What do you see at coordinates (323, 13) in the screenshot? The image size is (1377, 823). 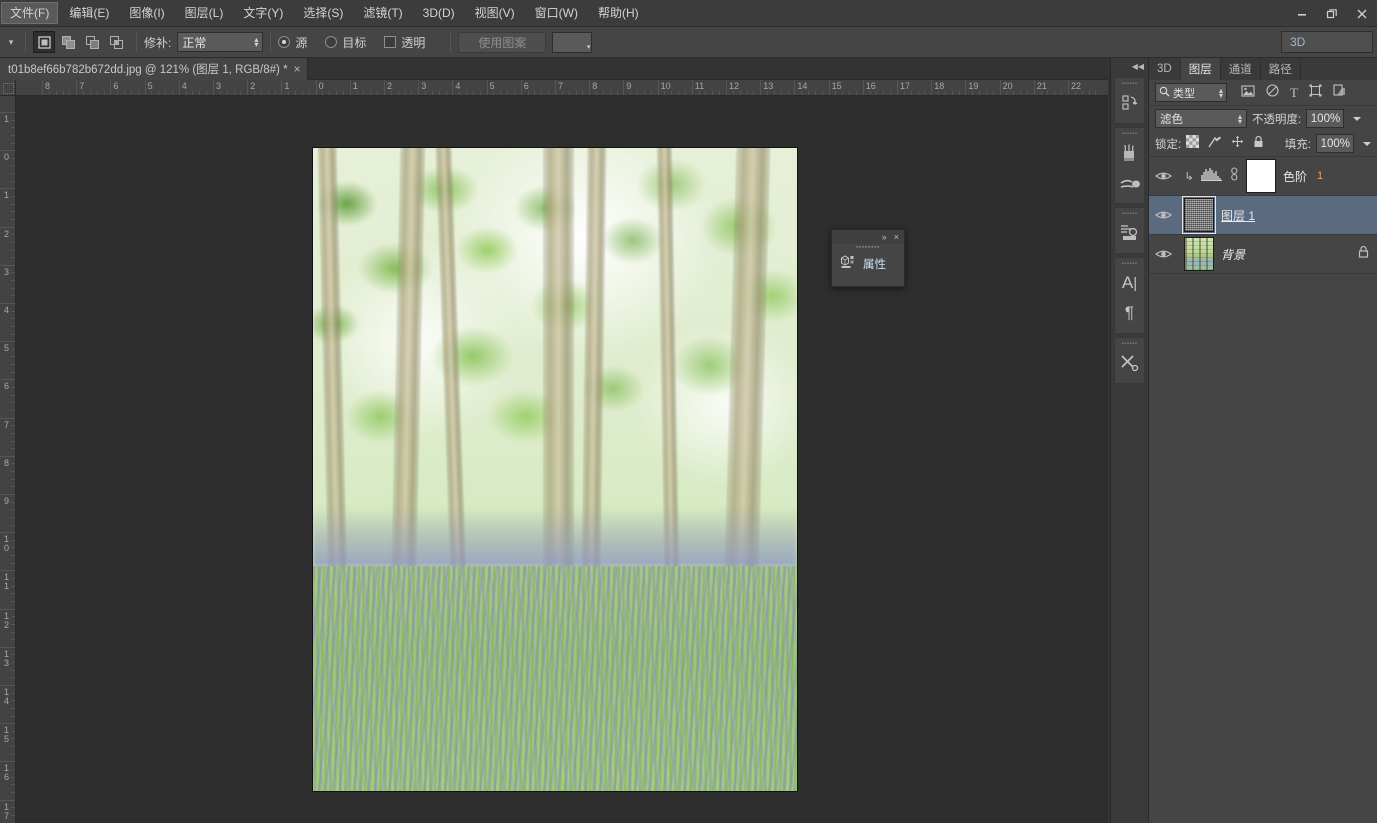 I see `menu-item-select: 选择(S)` at bounding box center [323, 13].